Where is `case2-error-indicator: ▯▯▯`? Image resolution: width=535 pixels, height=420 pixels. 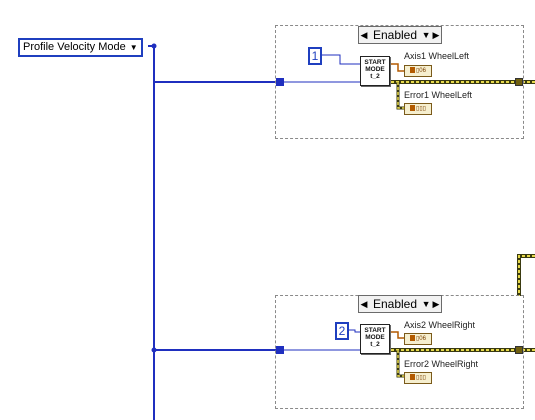 case2-error-indicator: ▯▯▯ is located at coordinates (418, 378).